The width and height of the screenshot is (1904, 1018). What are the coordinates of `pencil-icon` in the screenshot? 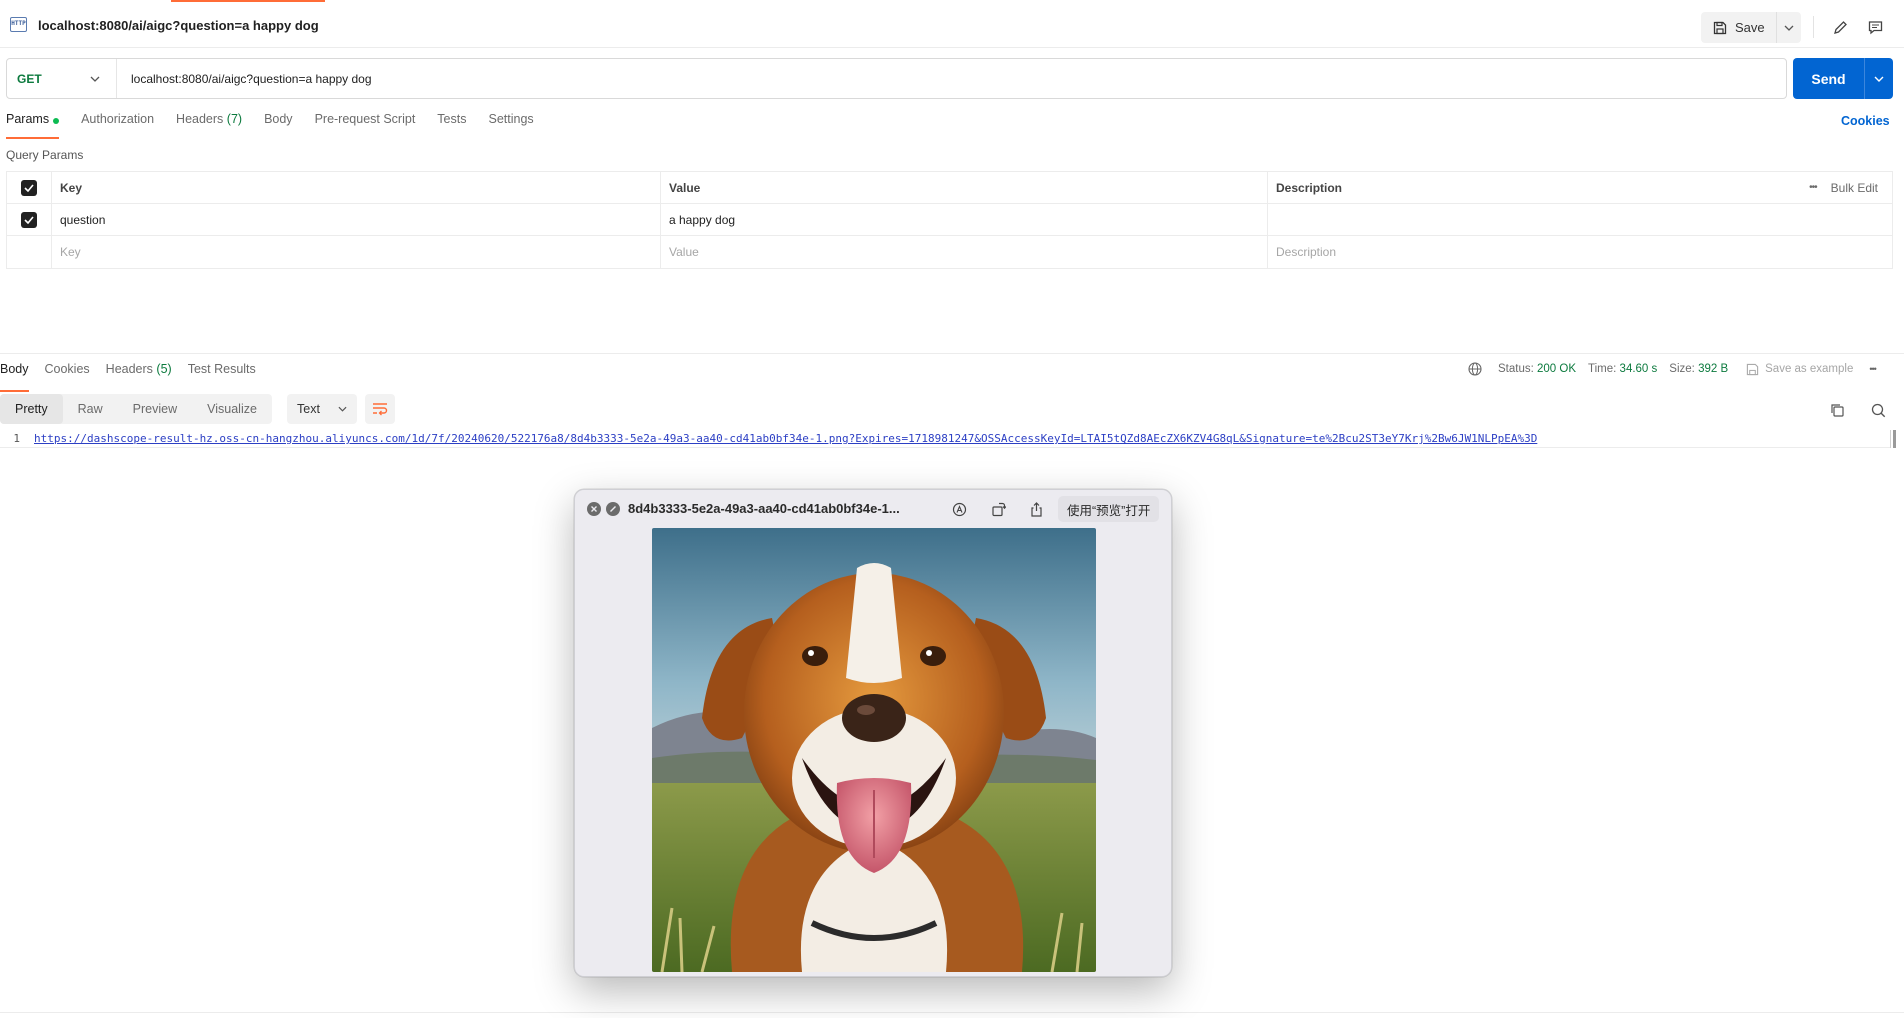 It's located at (1840, 27).